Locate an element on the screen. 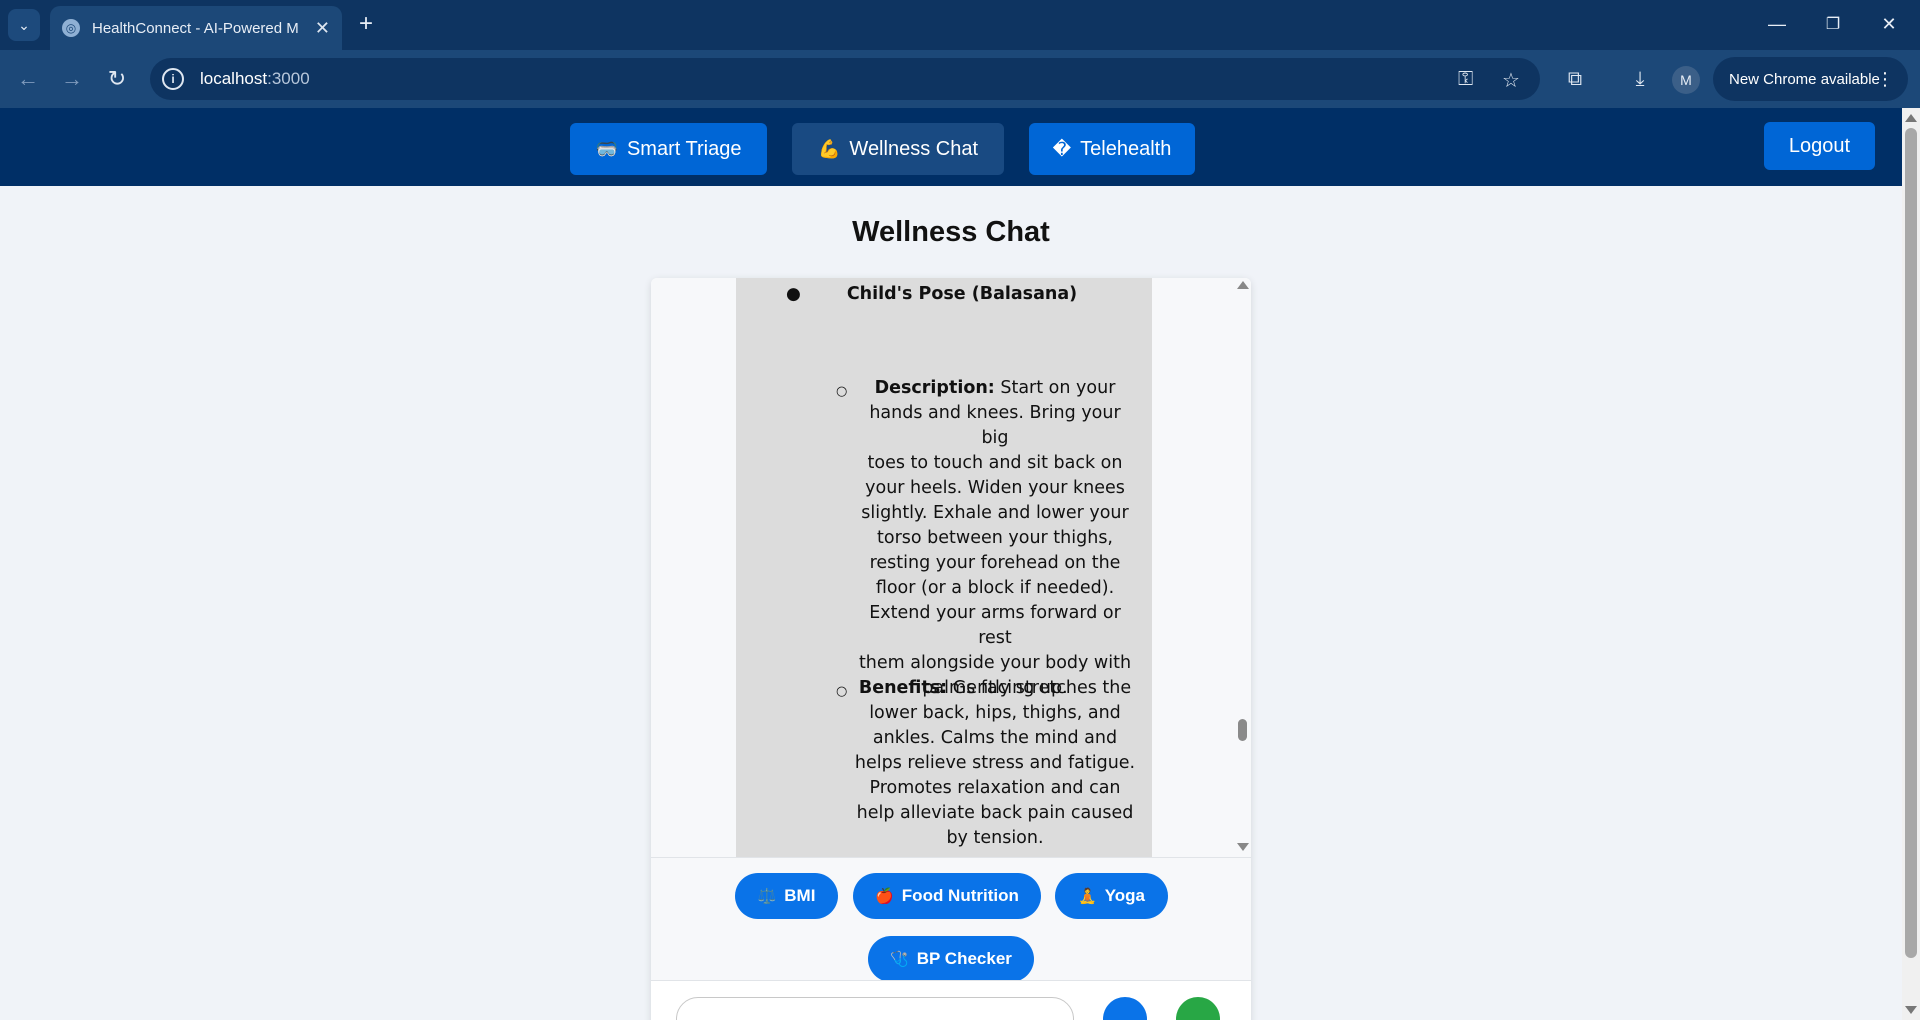 This screenshot has height=1020, width=1920. tab-search-chevron-icon: ⌄ is located at coordinates (24, 25).